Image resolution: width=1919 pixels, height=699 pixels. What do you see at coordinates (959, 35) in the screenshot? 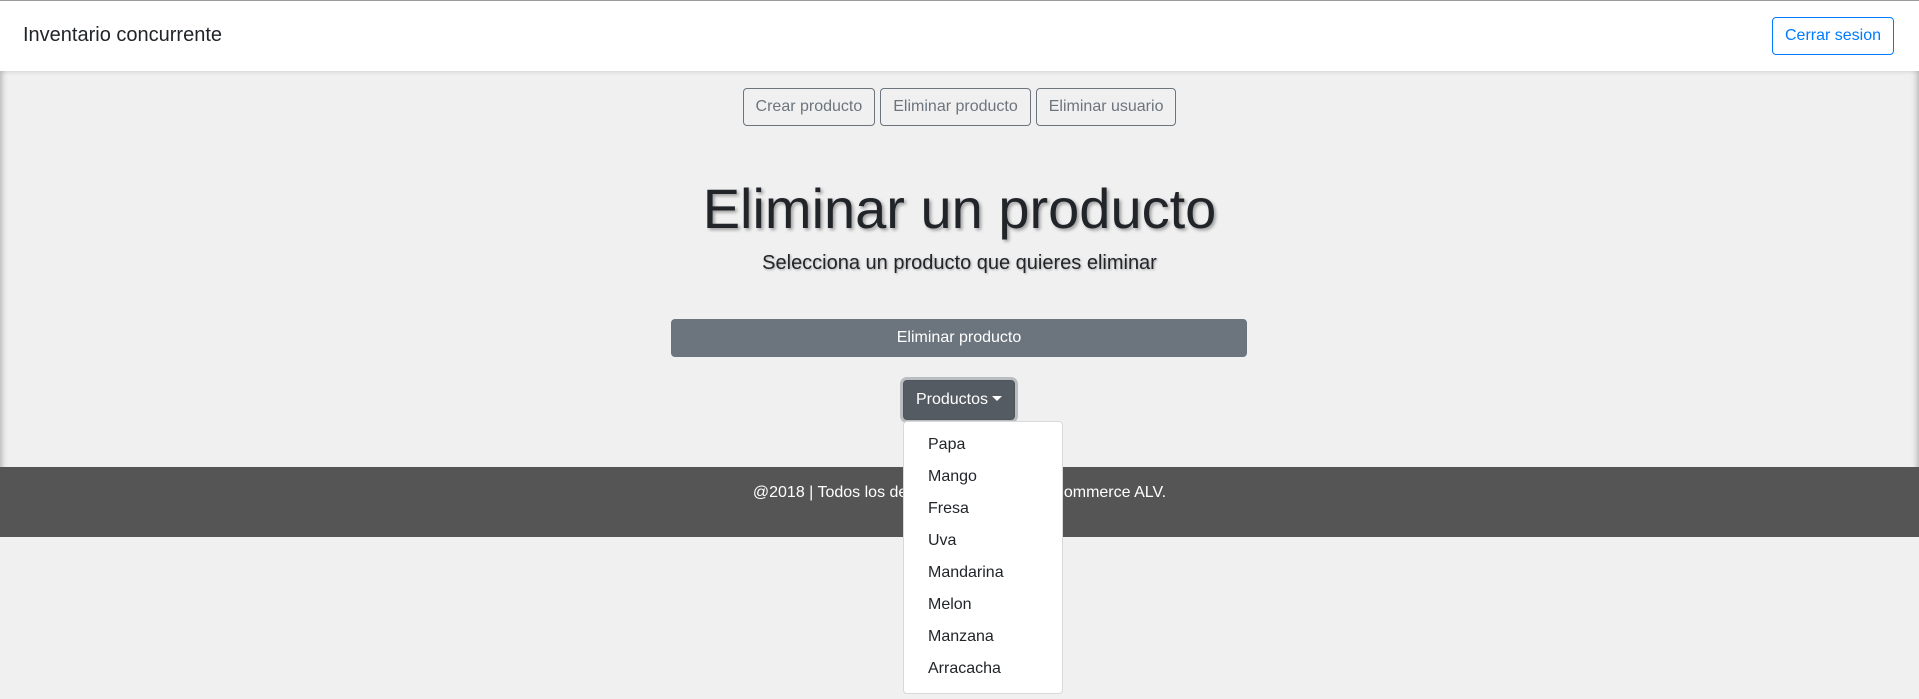
I see `navbar: Inventario concurrente Cerrar sesion` at bounding box center [959, 35].